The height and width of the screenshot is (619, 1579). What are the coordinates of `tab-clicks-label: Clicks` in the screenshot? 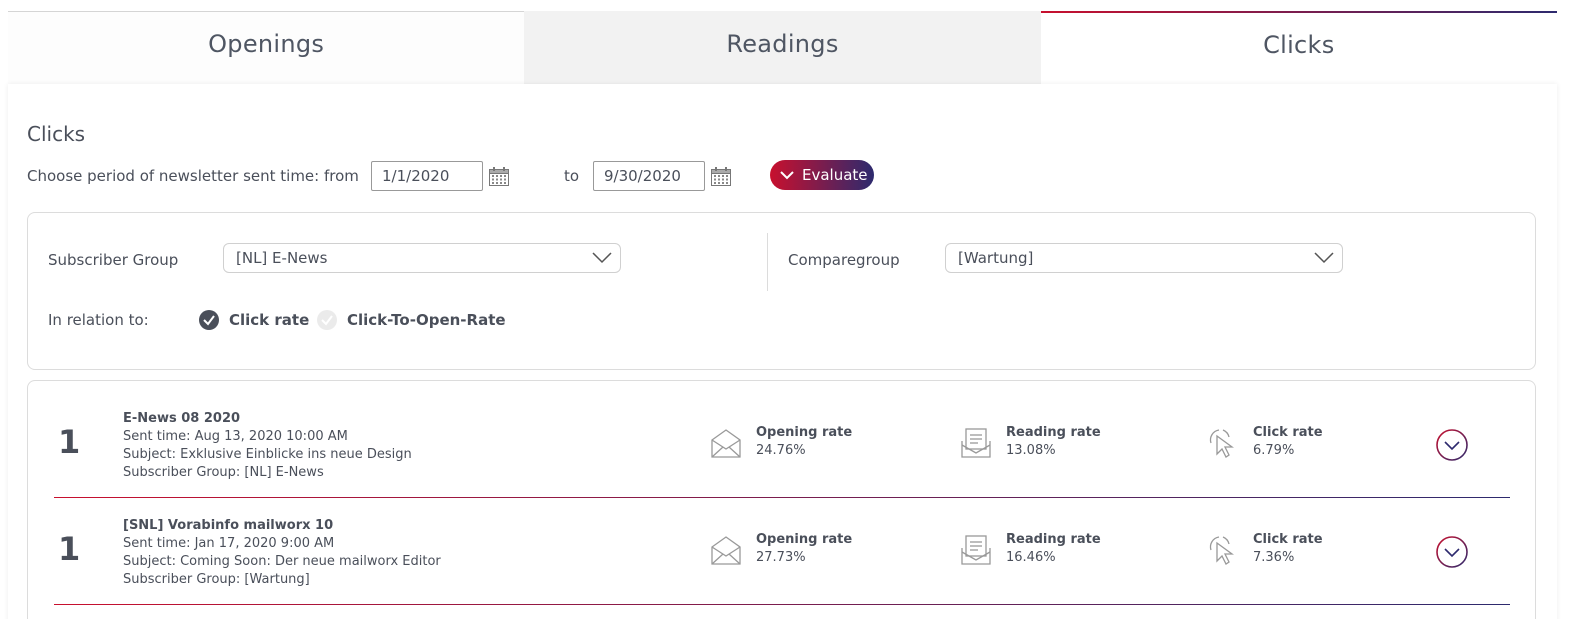 It's located at (1299, 45).